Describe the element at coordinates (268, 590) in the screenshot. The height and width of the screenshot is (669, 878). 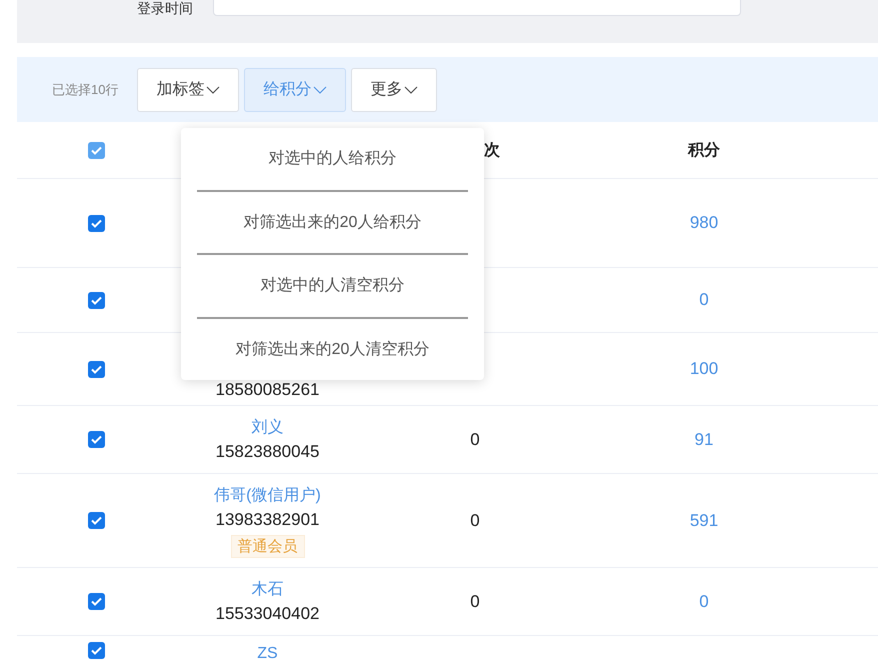
I see `member-name-link: 木石` at that location.